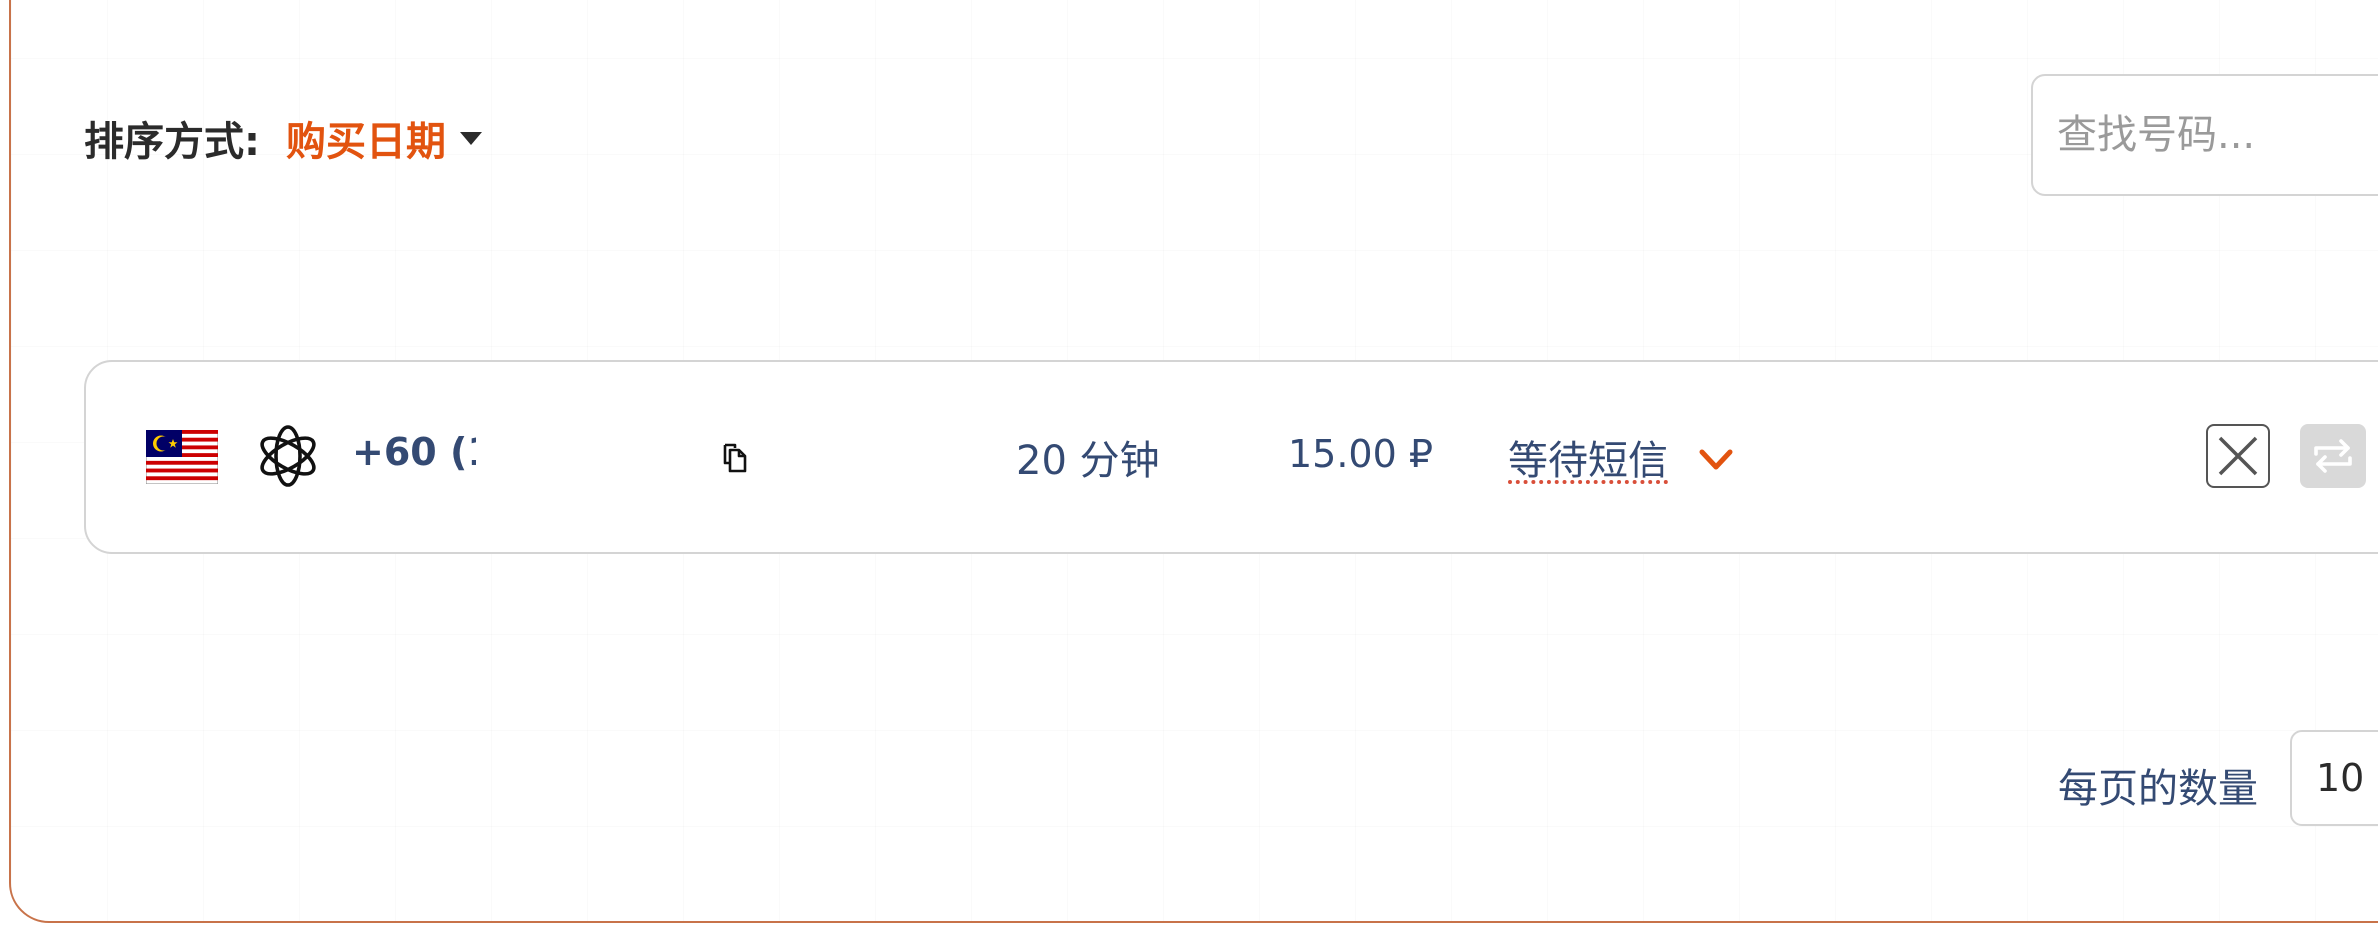  I want to click on malaysia-flag-icon, so click(182, 457).